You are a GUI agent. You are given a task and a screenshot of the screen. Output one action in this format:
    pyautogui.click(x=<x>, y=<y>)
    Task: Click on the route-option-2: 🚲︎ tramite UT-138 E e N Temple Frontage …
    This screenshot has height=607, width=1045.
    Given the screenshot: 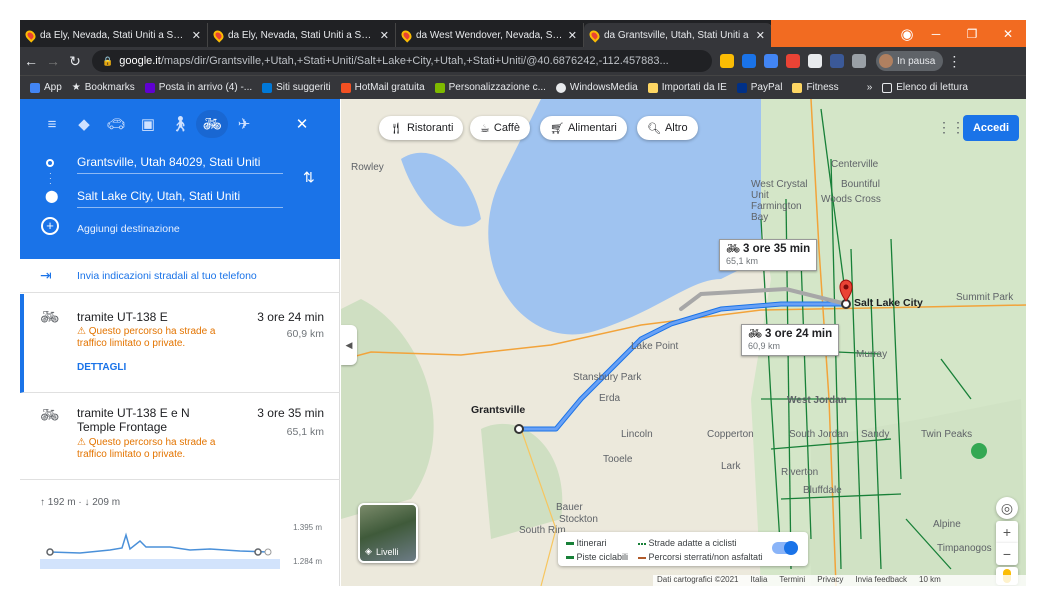 What is the action you would take?
    pyautogui.click(x=180, y=437)
    